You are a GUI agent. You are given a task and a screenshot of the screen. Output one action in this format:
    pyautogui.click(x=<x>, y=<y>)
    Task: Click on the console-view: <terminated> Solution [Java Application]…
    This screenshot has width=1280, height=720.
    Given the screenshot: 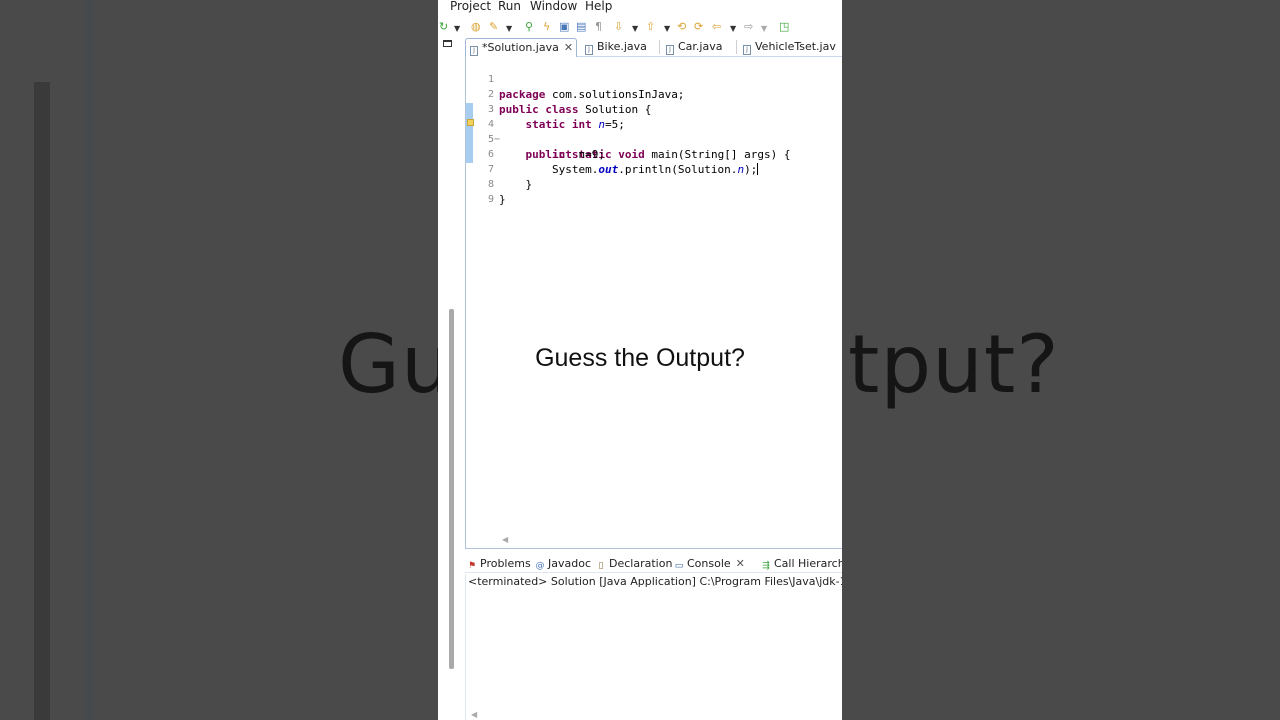 What is the action you would take?
    pyautogui.click(x=653, y=647)
    